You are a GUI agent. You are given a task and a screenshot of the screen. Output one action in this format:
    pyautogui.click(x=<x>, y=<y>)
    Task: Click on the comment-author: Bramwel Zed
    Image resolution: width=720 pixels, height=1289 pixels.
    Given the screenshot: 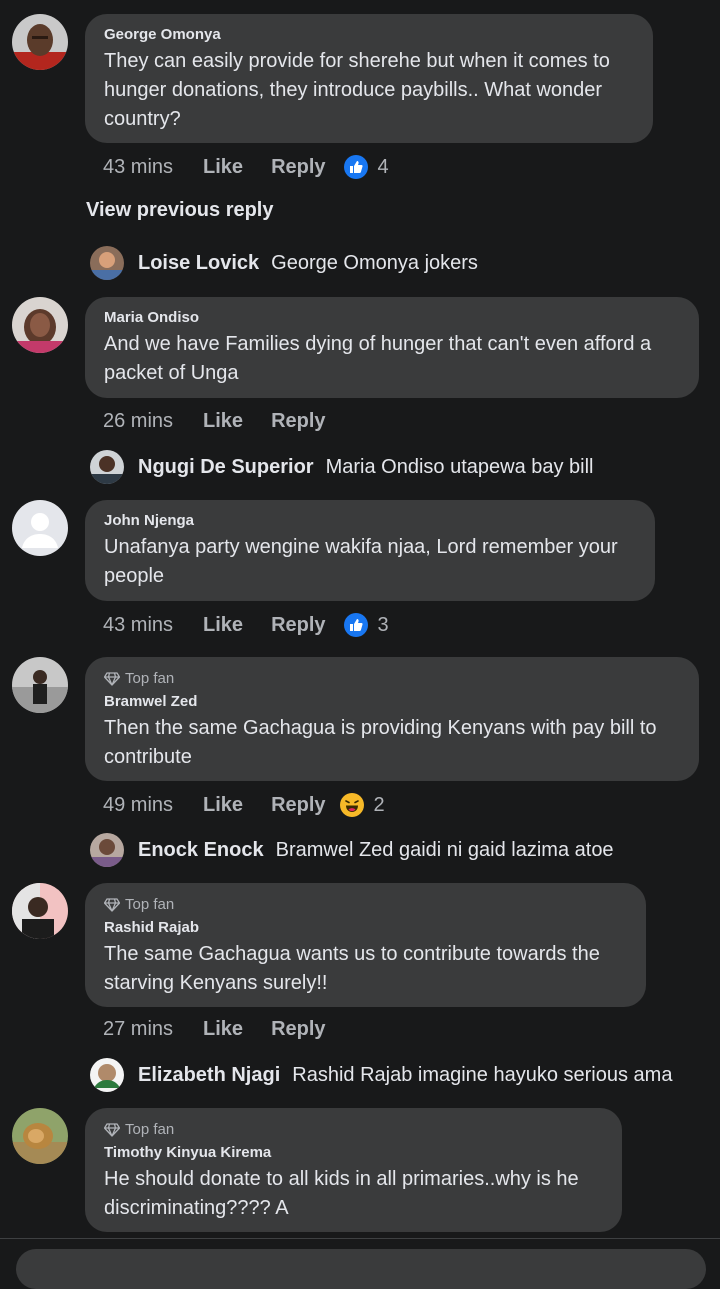 What is the action you would take?
    pyautogui.click(x=392, y=702)
    